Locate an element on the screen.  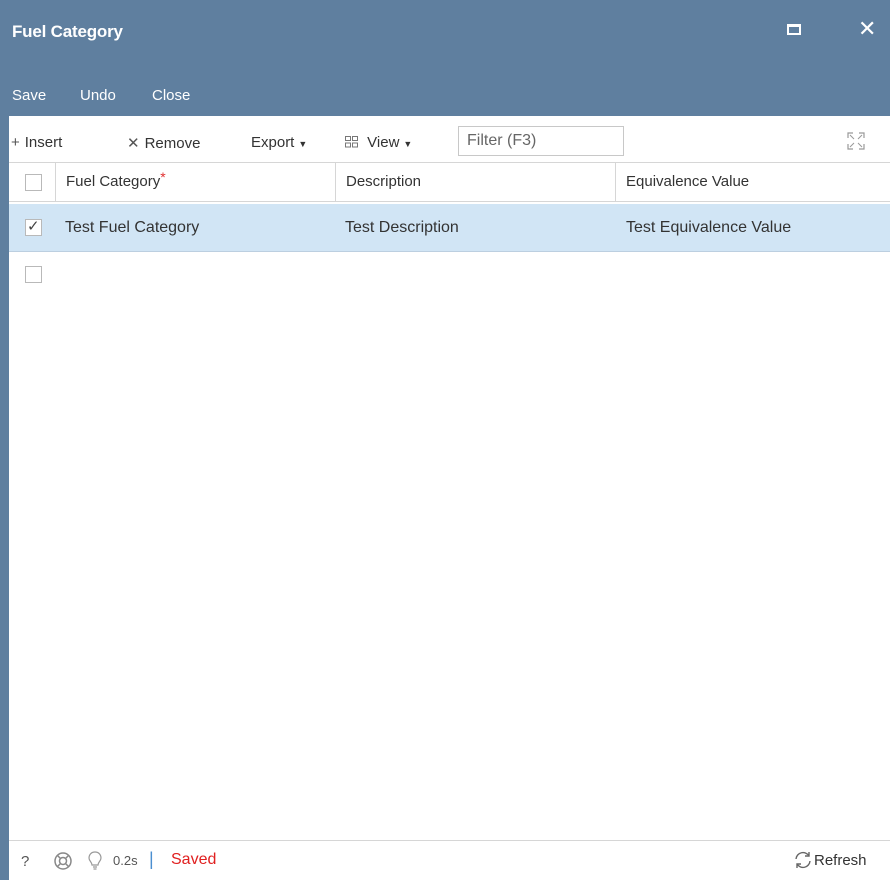
remove-button: ✕ Remove is located at coordinates (163, 143).